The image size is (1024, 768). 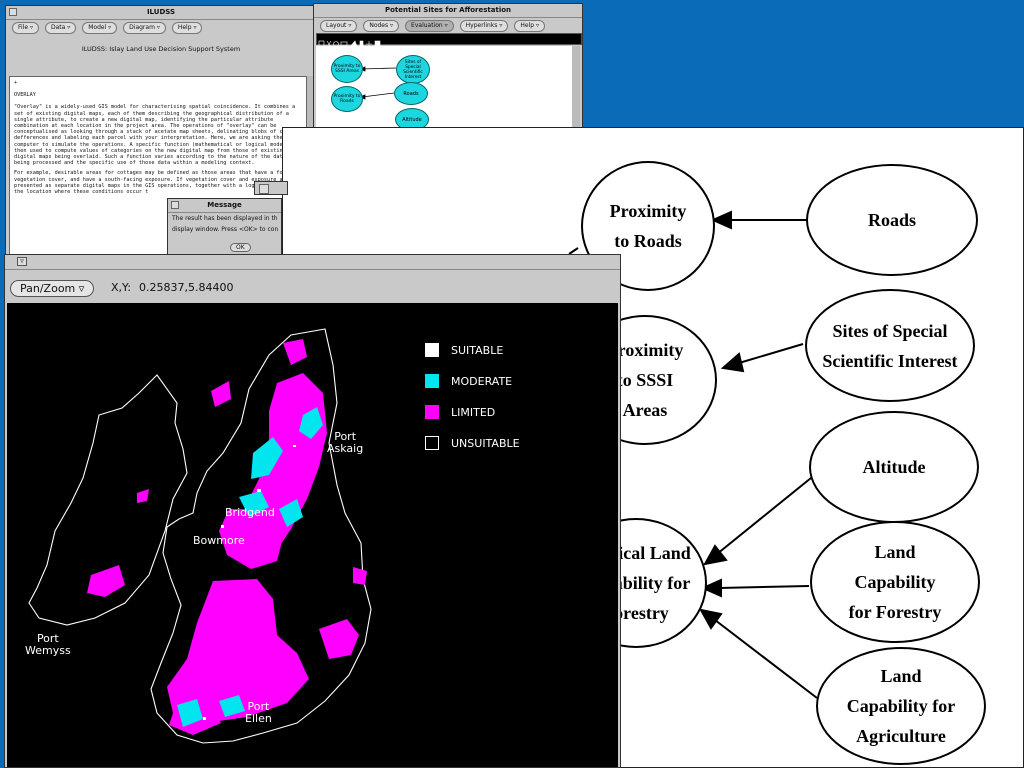 I want to click on message-line-2: display window. Press <OK> to con, so click(x=225, y=229).